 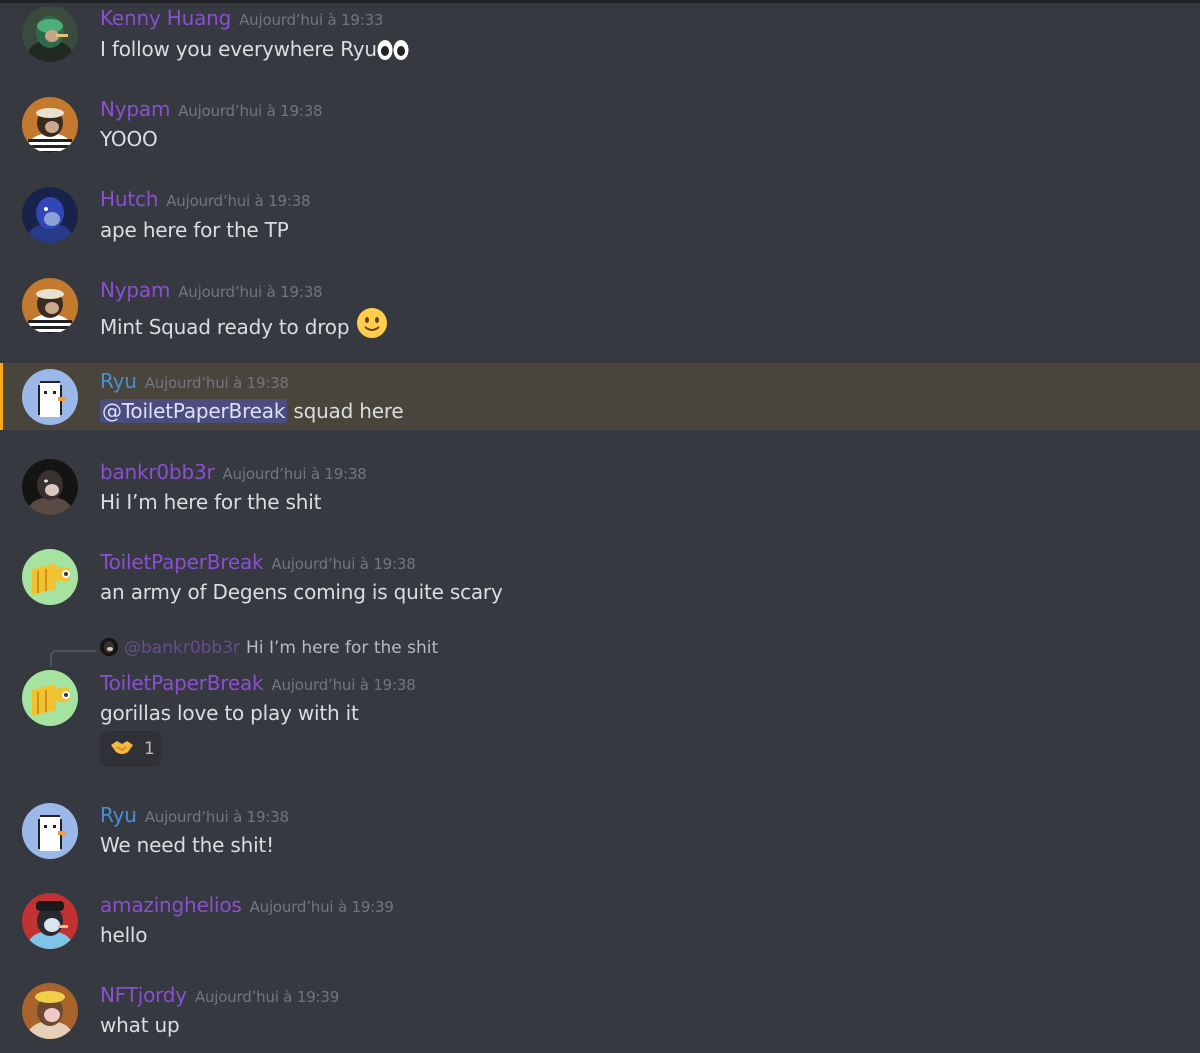 I want to click on message-content: I follow you everywhere Ryu, so click(x=254, y=51).